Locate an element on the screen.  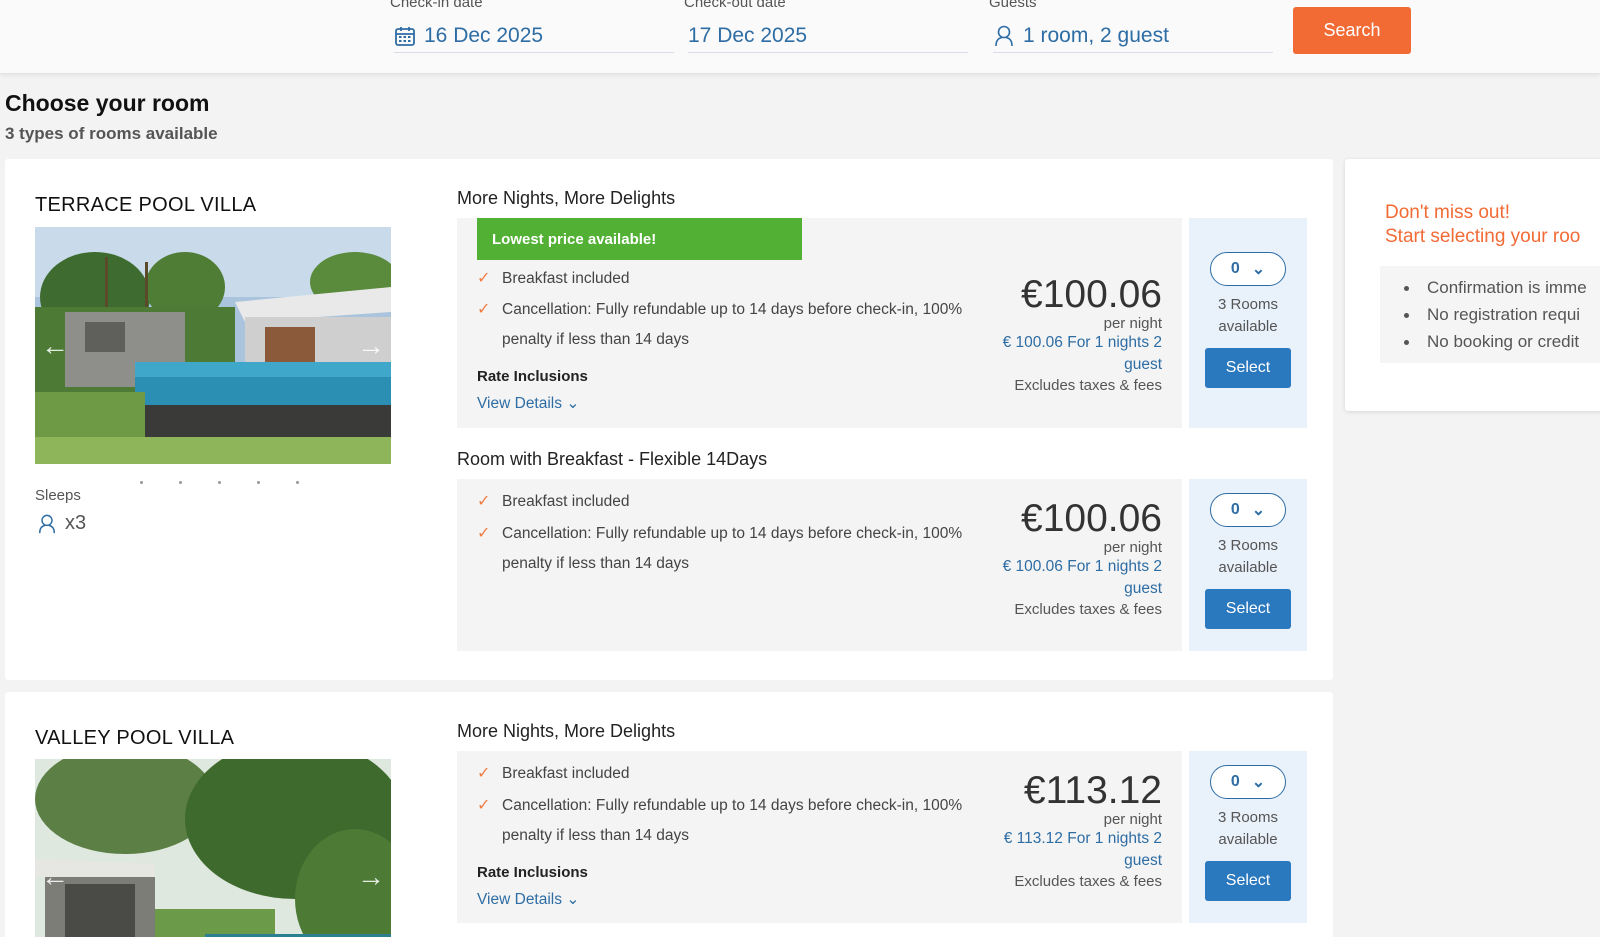
price-for-nights: € 100.06 For 1 nights 2 guest is located at coordinates (1082, 353).